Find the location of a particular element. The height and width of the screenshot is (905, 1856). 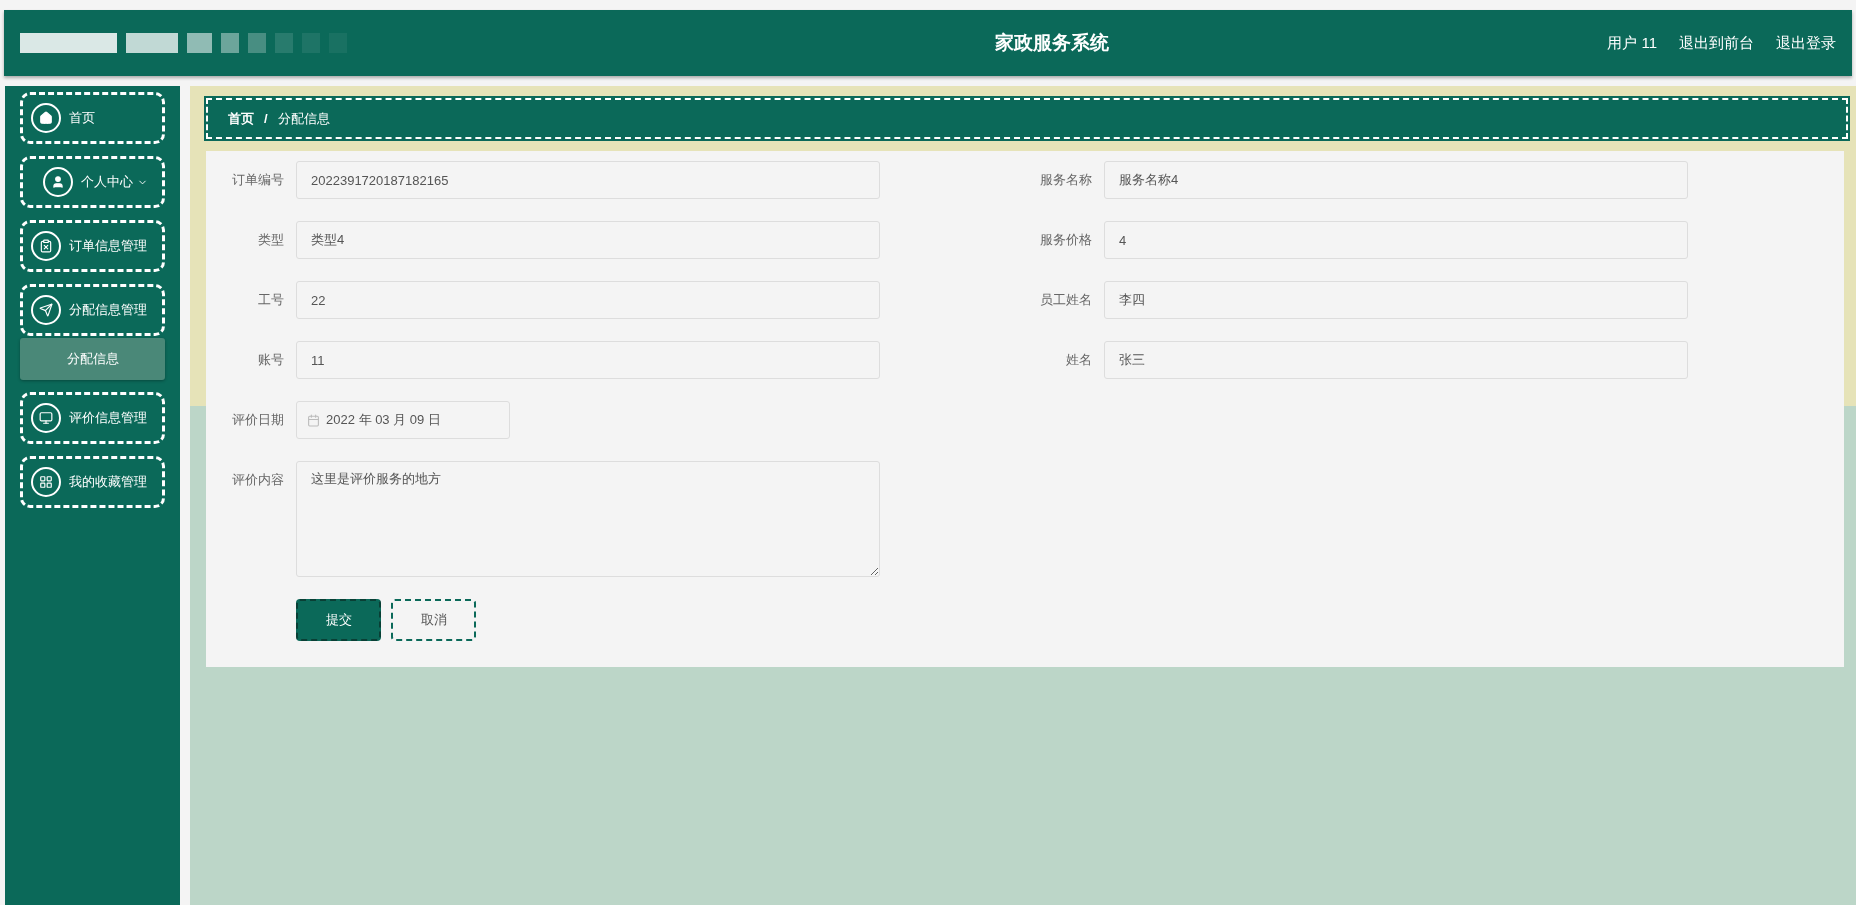

calendar-icon is located at coordinates (313, 420).